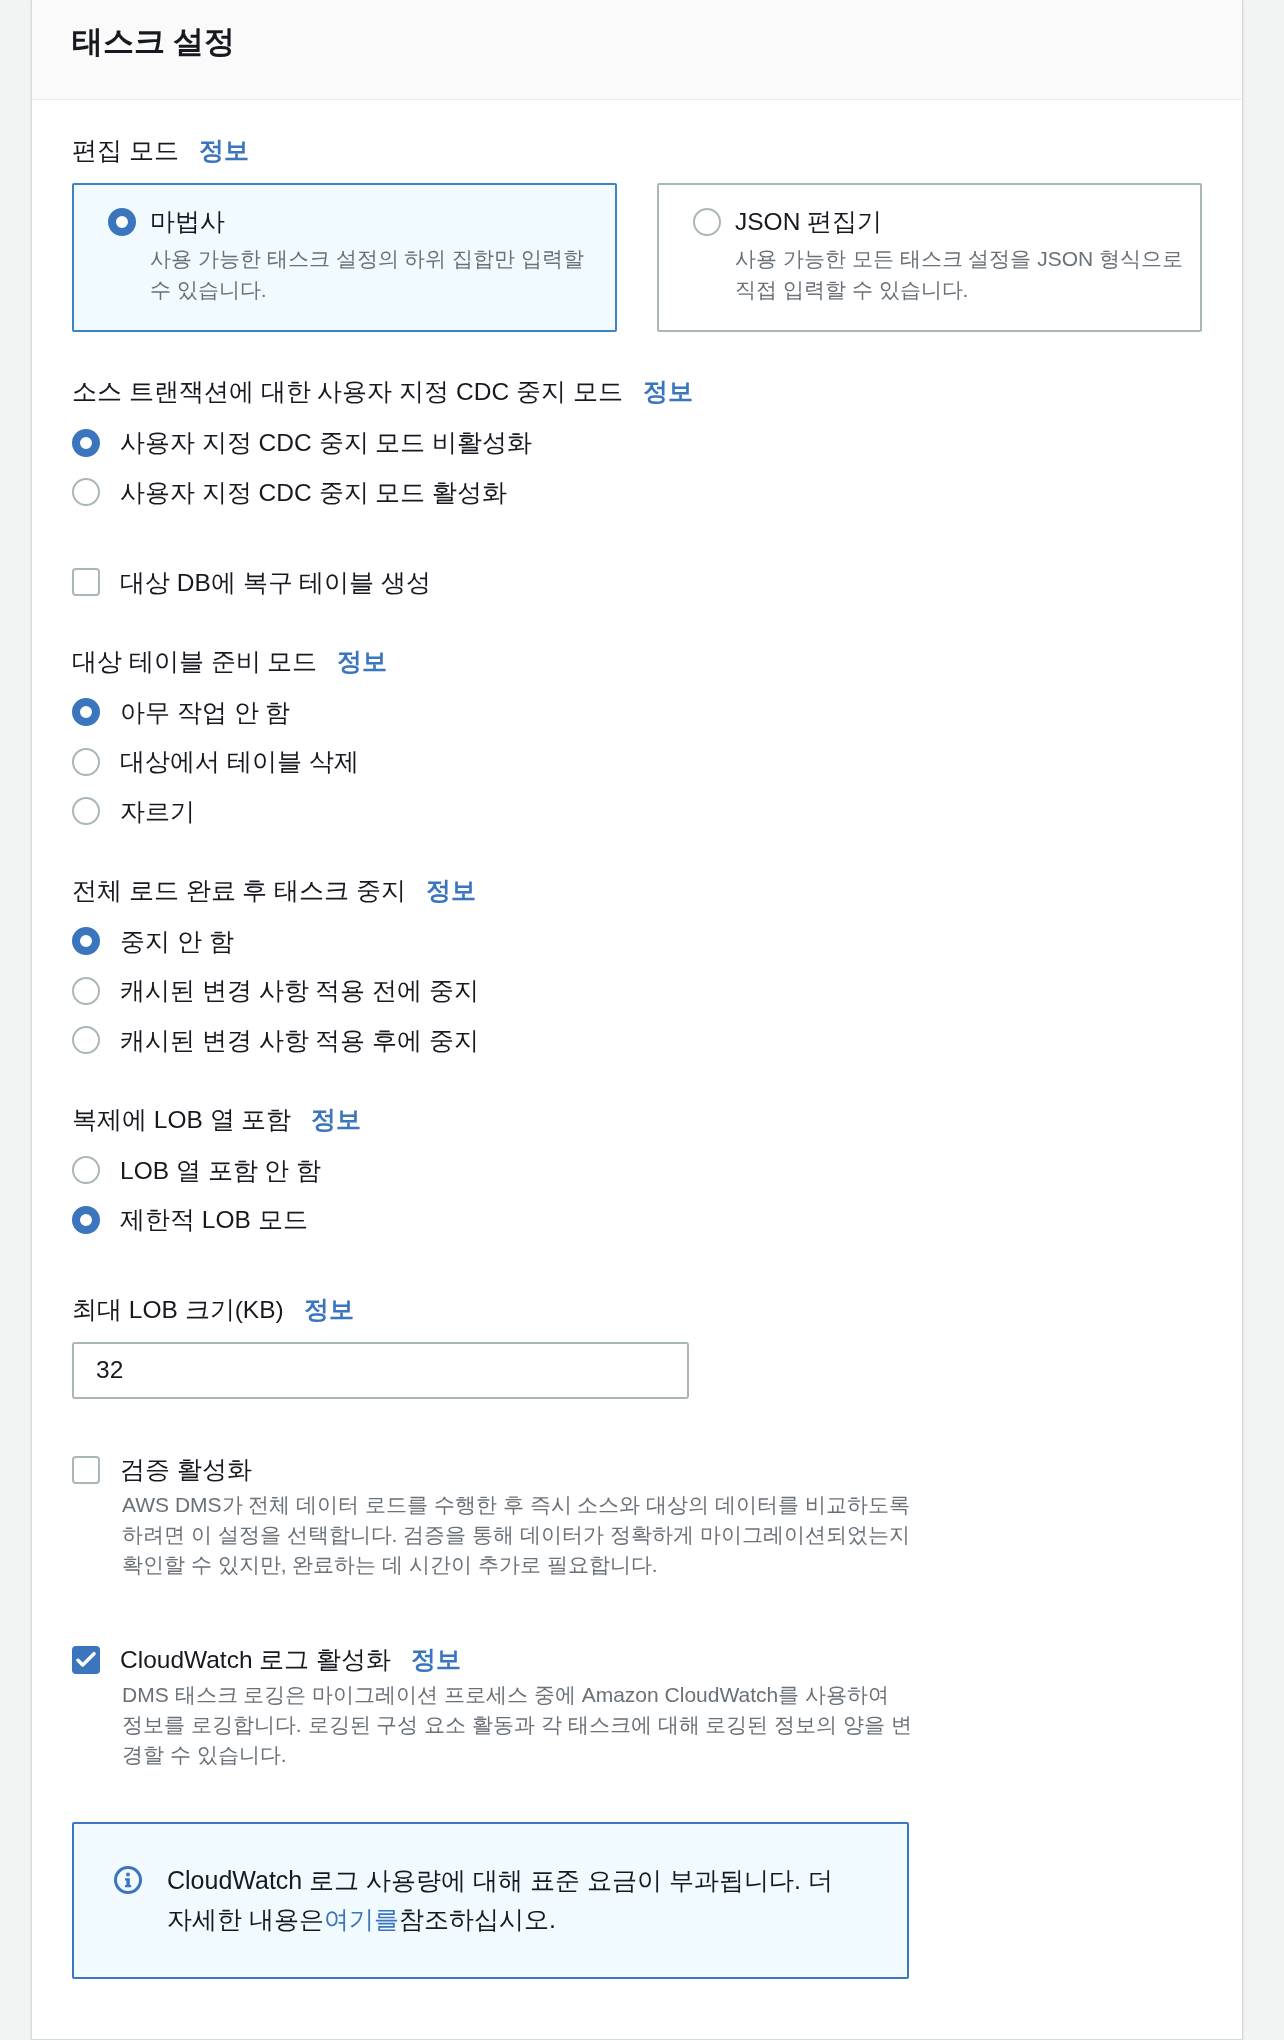  Describe the element at coordinates (125, 151) in the screenshot. I see `field-label: 편집 모드` at that location.